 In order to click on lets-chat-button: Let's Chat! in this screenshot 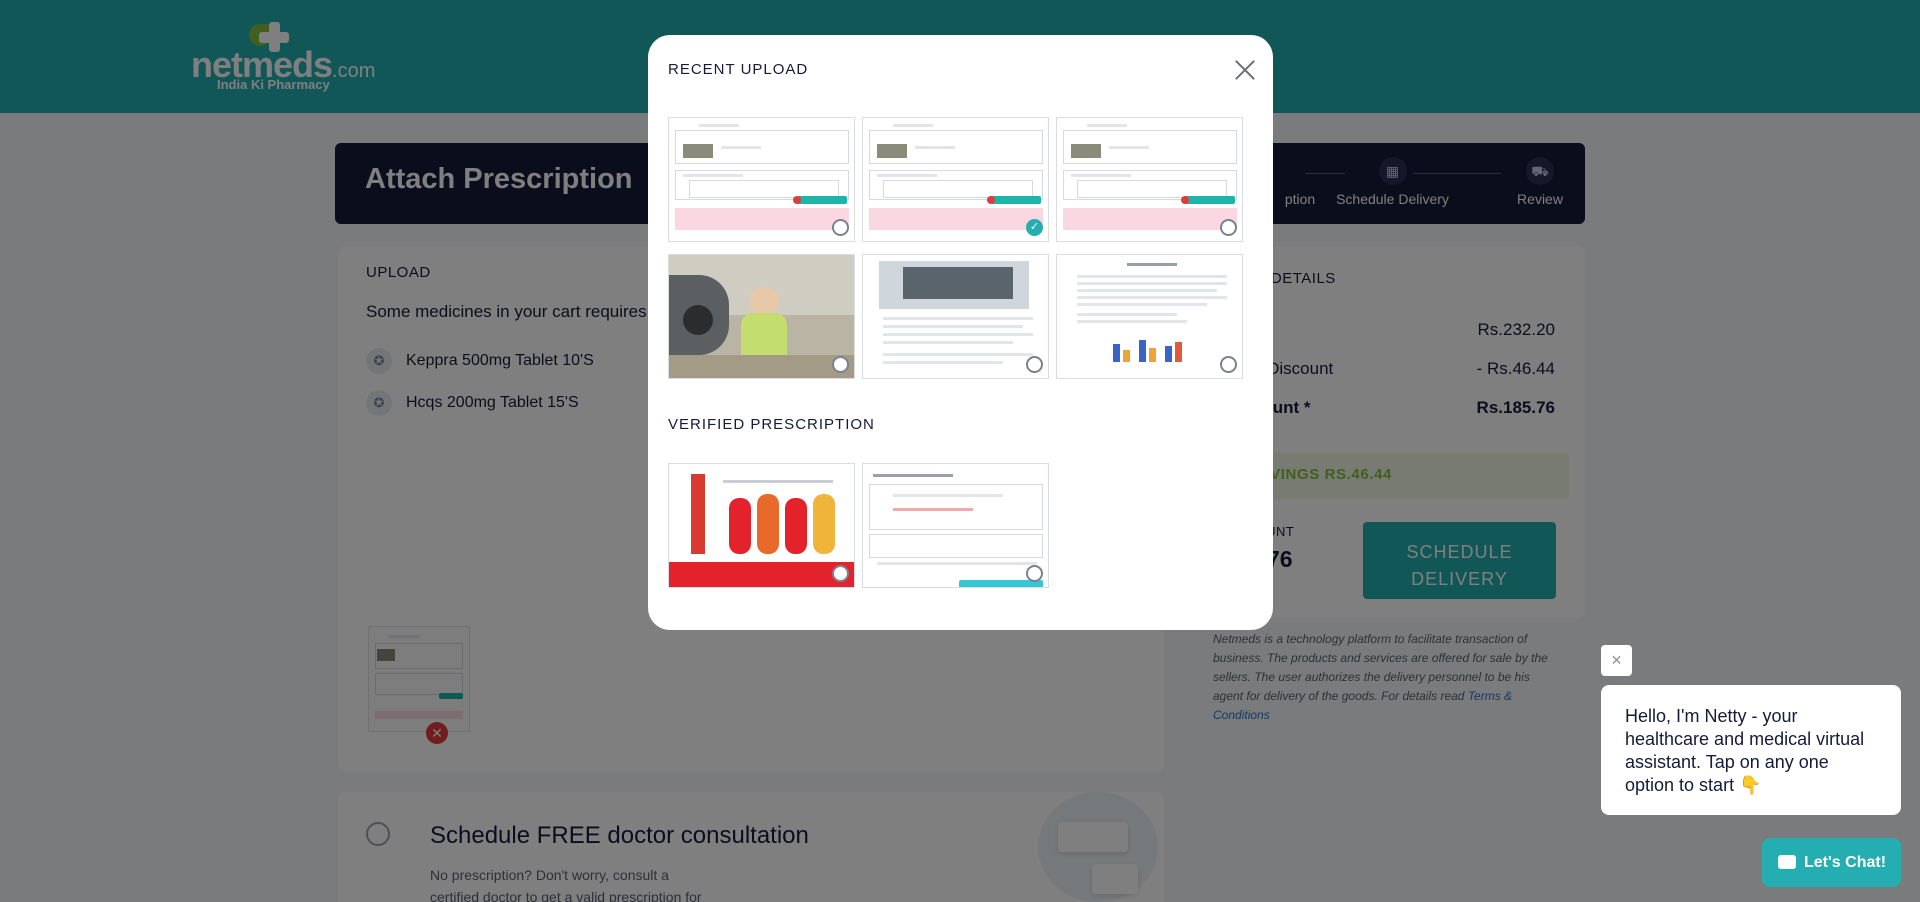, I will do `click(1831, 862)`.